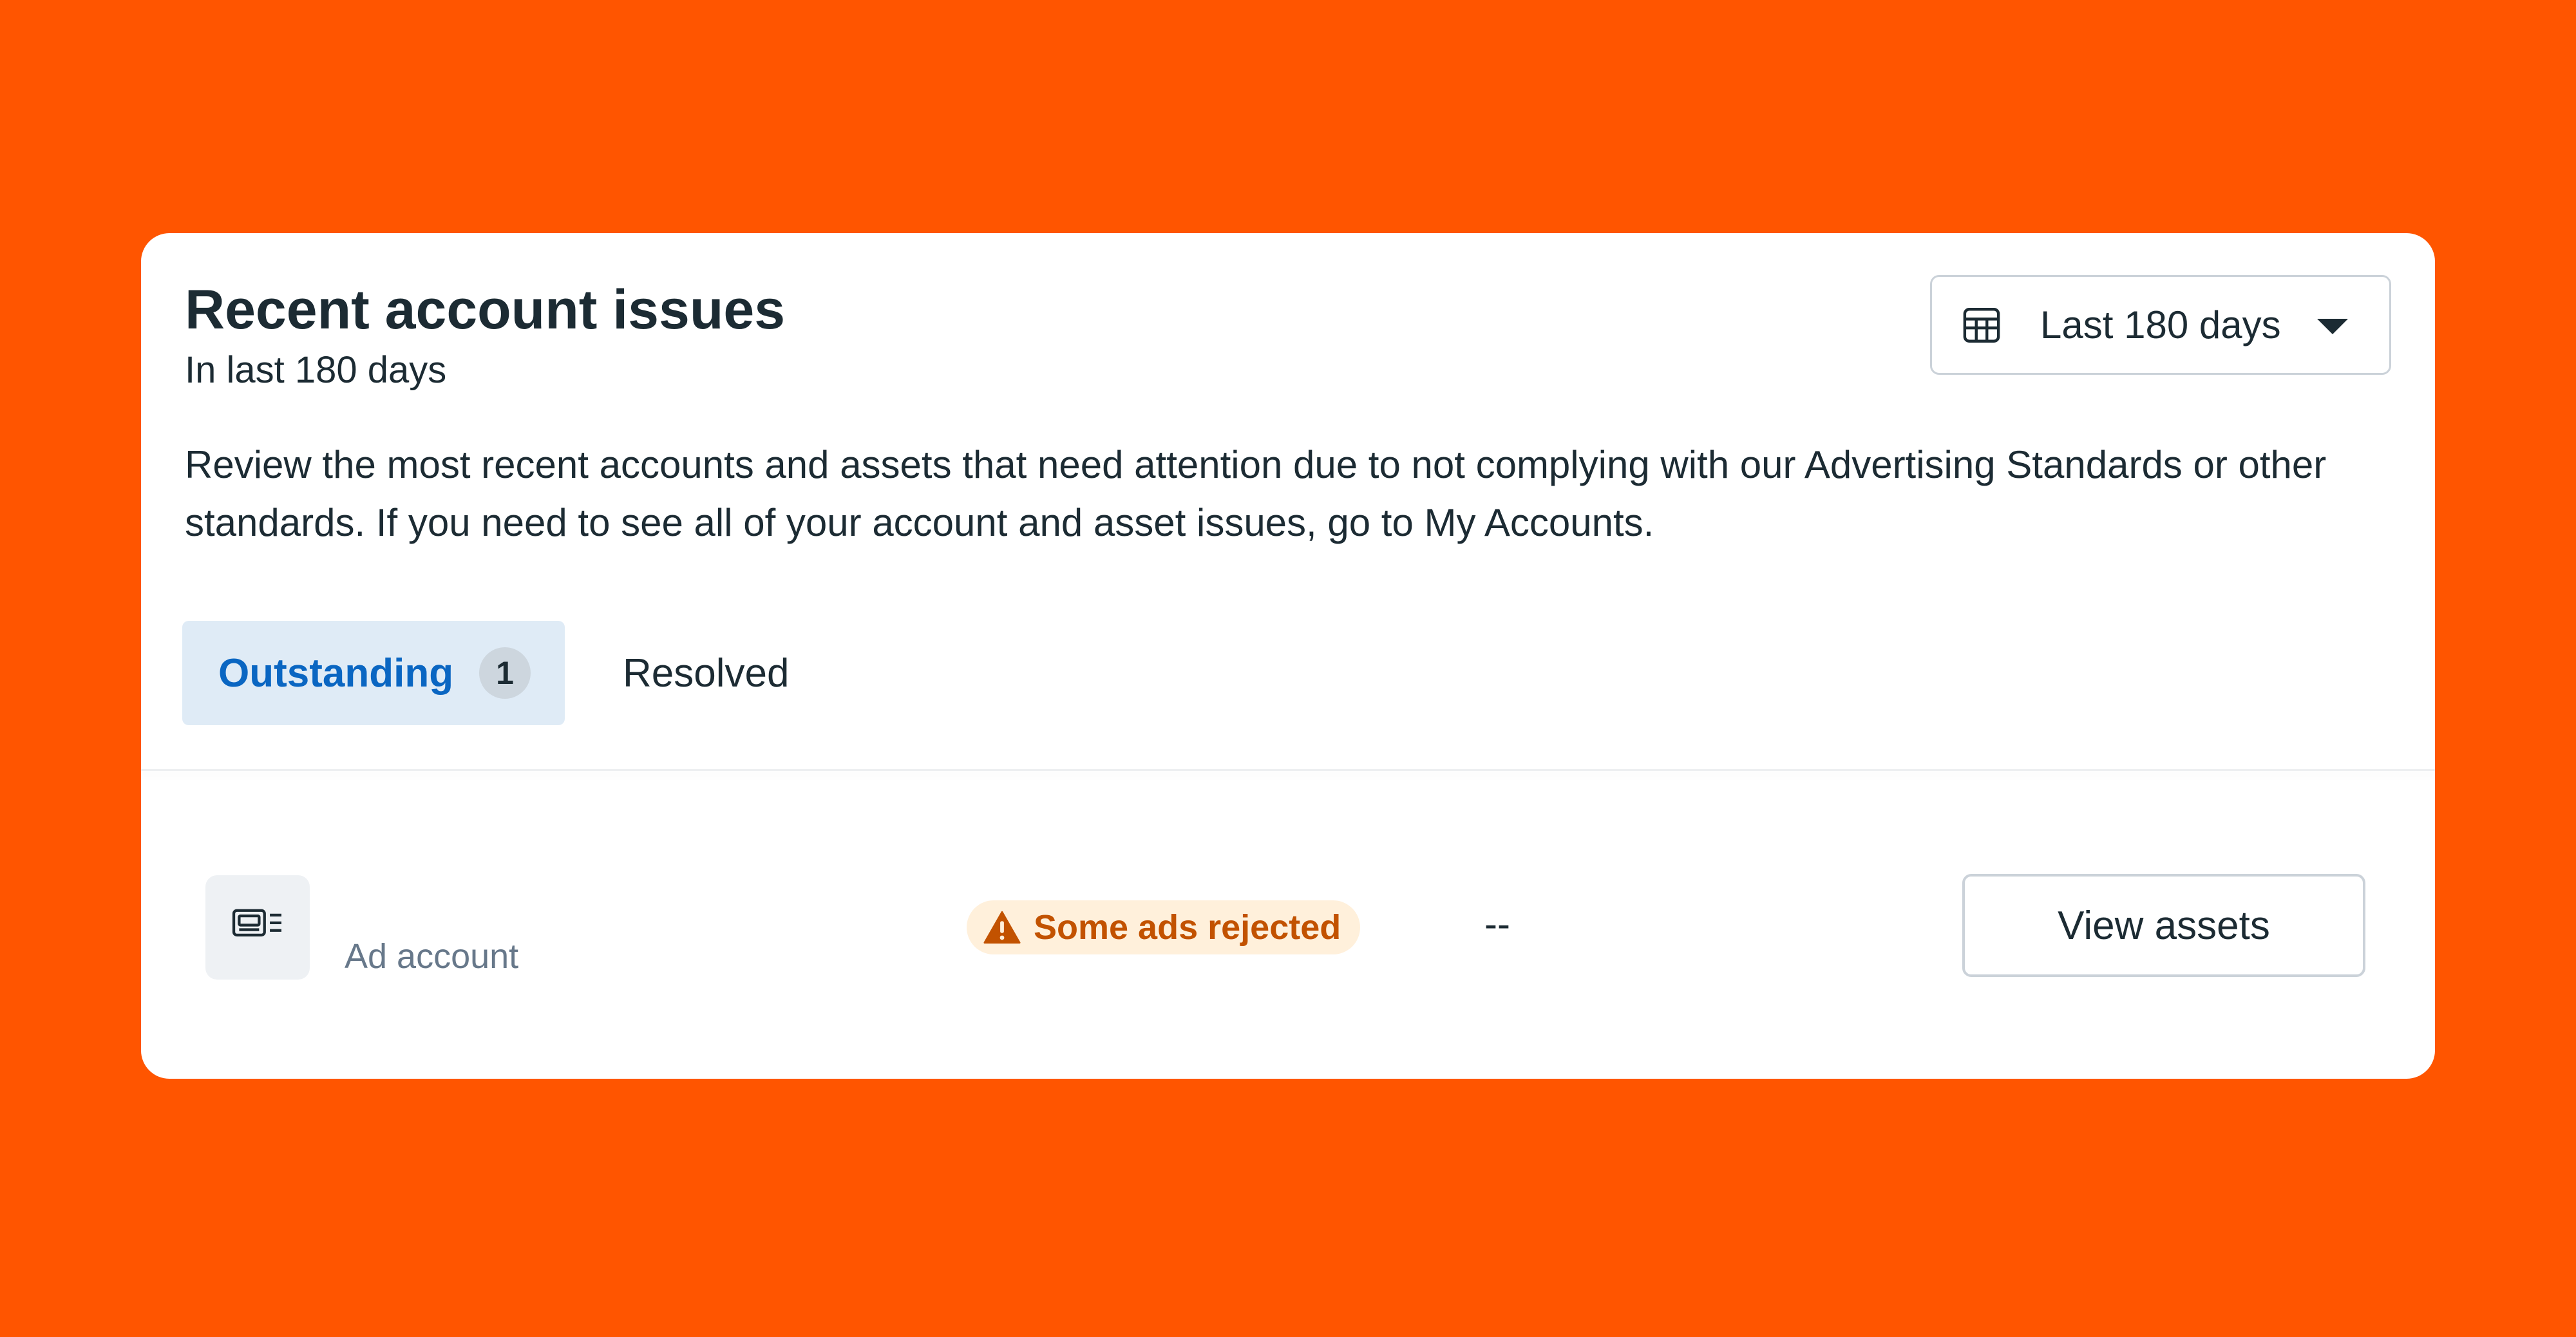 This screenshot has height=1337, width=2576. I want to click on warning-icon, so click(1002, 927).